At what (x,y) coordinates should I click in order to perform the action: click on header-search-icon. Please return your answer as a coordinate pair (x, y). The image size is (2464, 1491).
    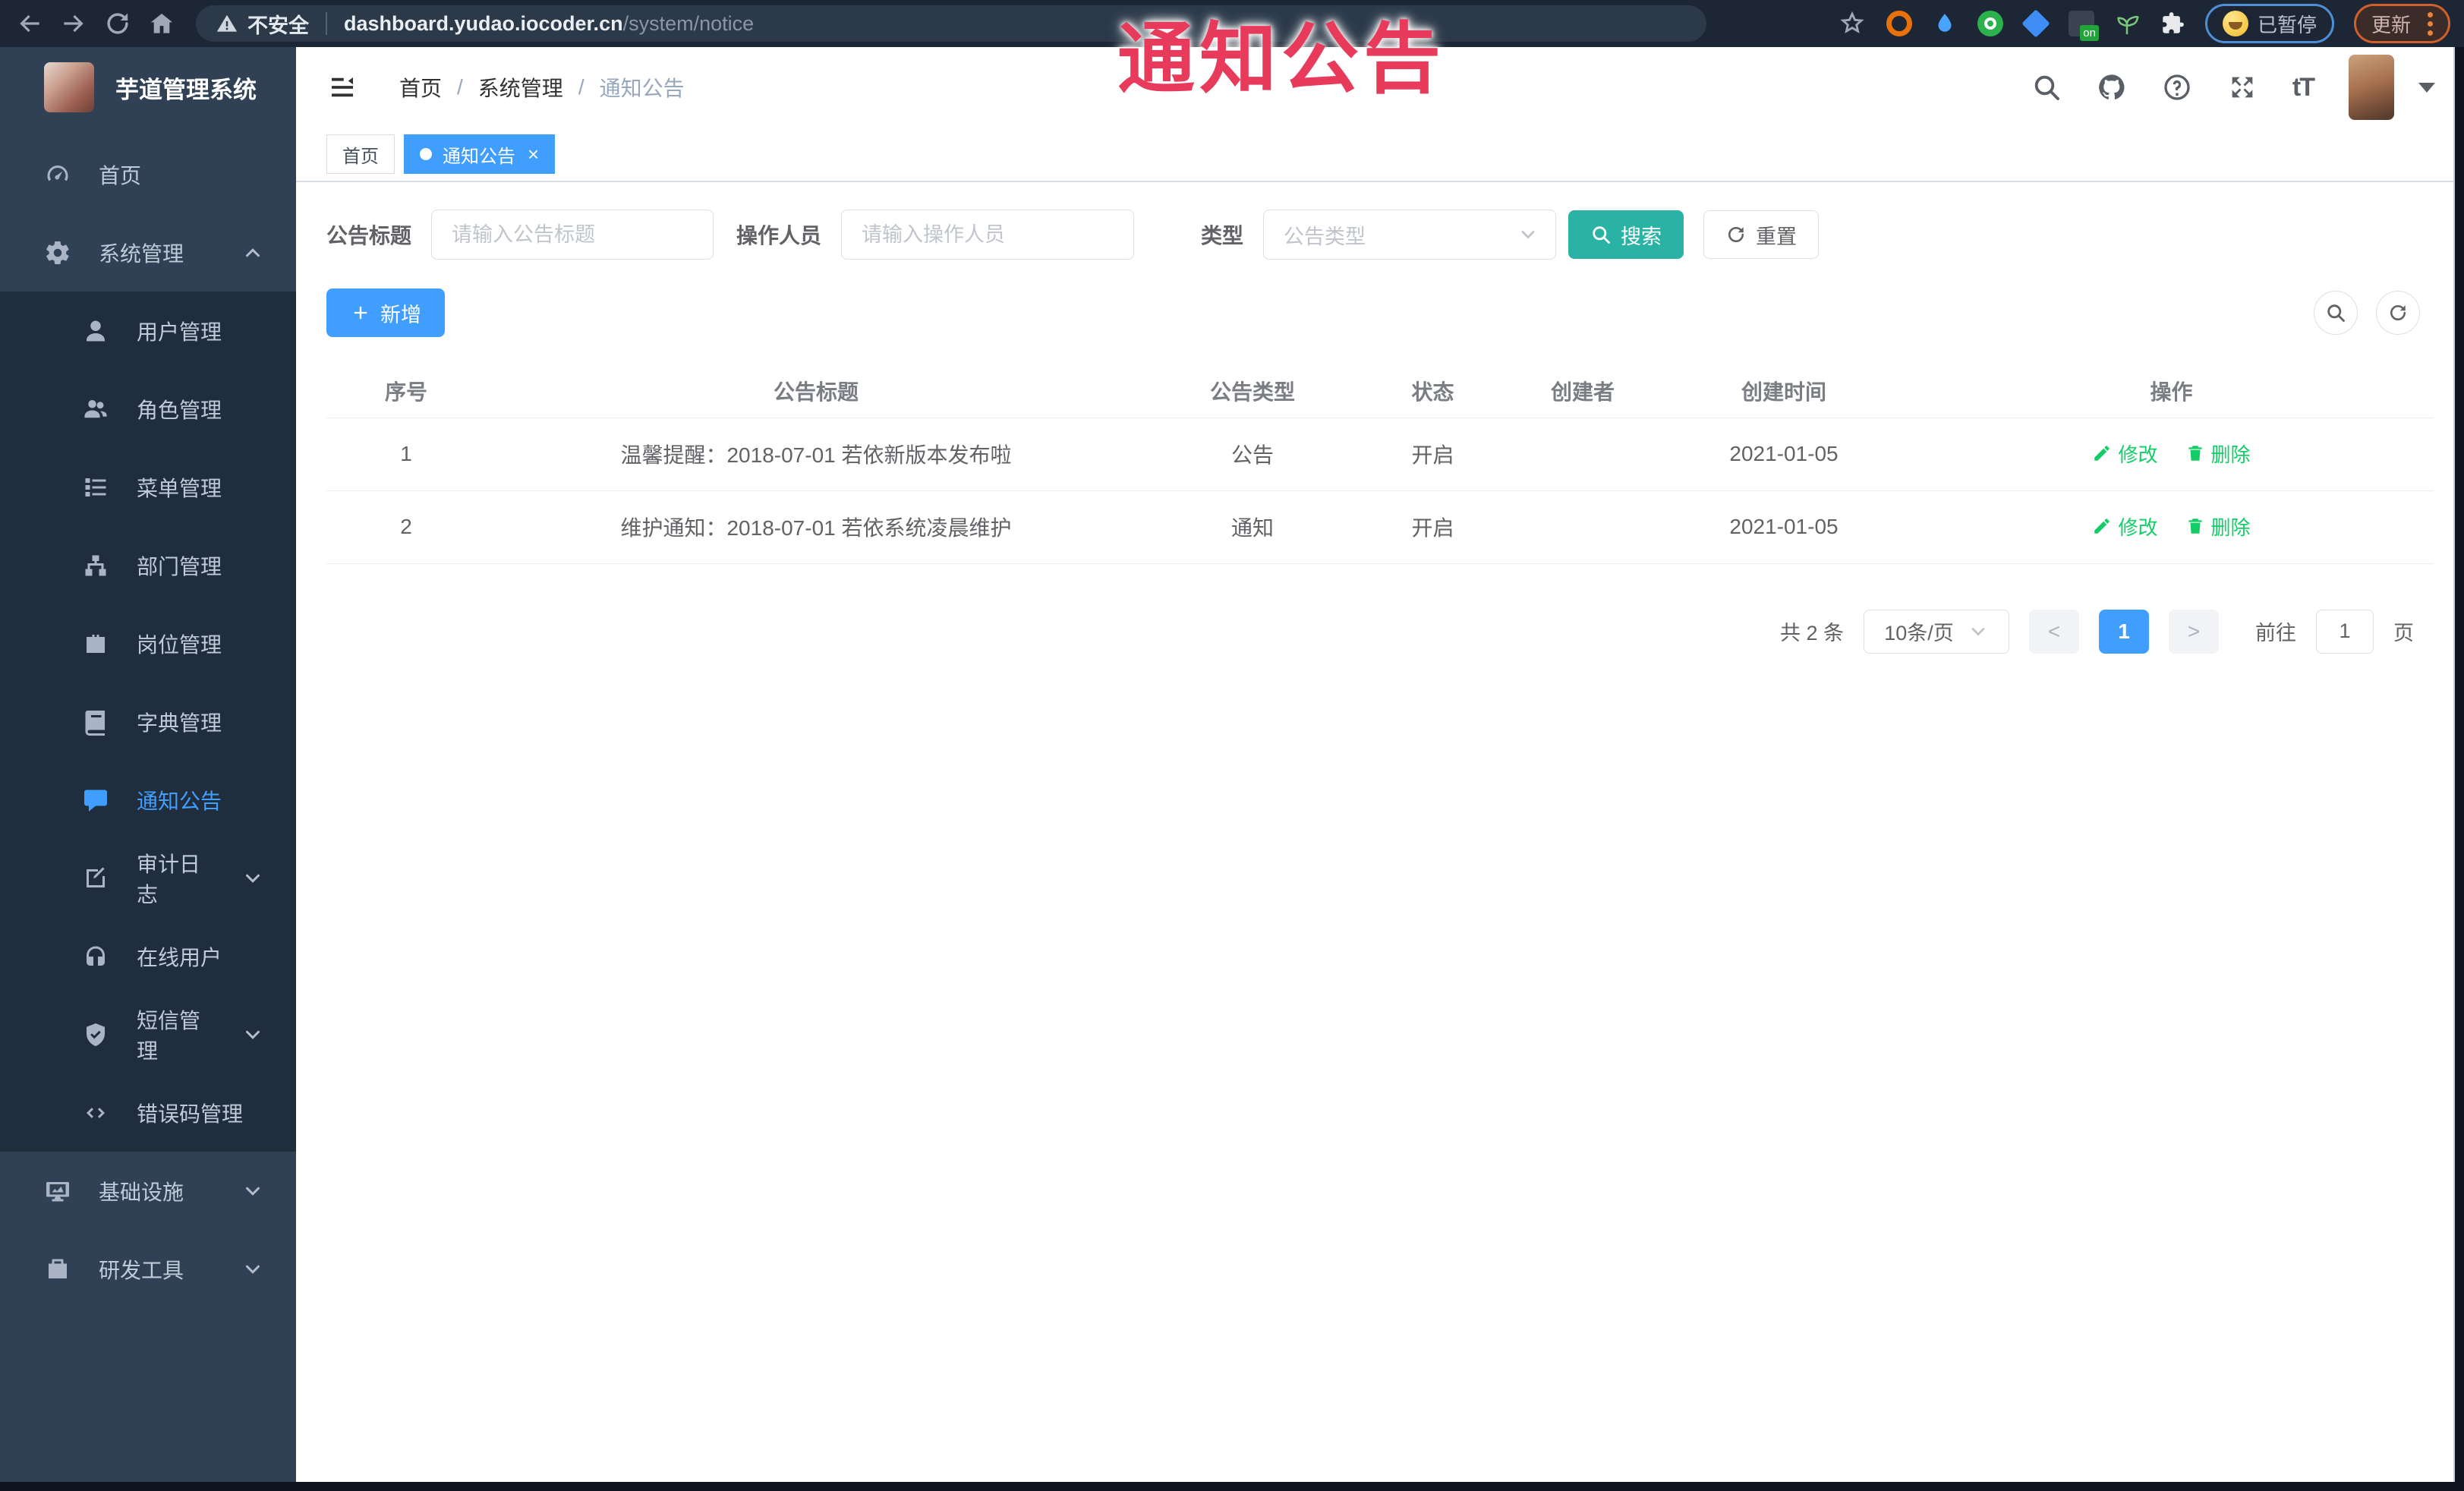
    Looking at the image, I should click on (2047, 87).